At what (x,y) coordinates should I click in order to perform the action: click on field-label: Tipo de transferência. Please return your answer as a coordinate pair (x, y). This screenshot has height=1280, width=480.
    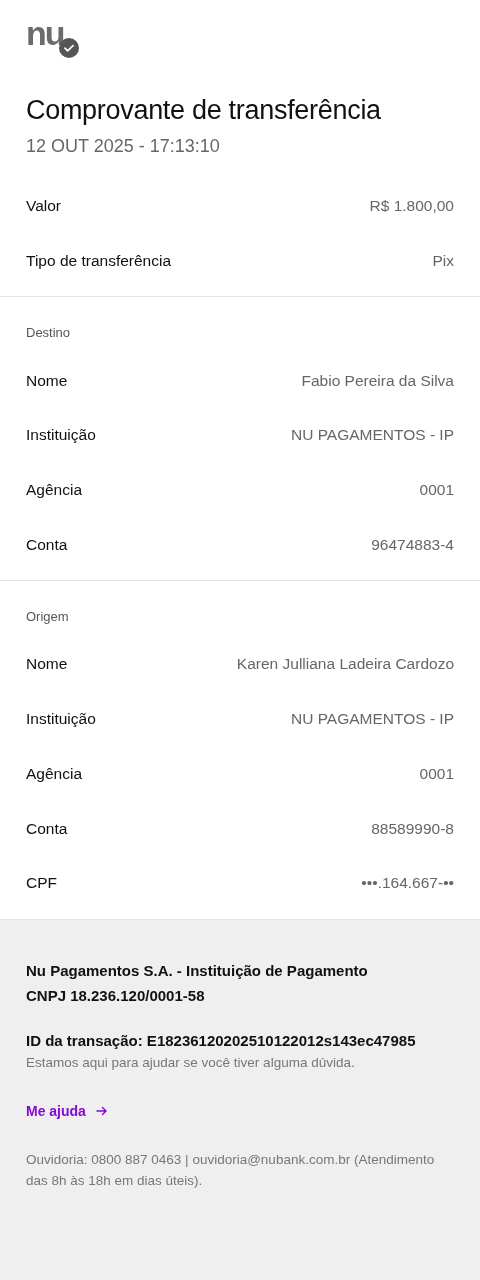
    Looking at the image, I should click on (99, 261).